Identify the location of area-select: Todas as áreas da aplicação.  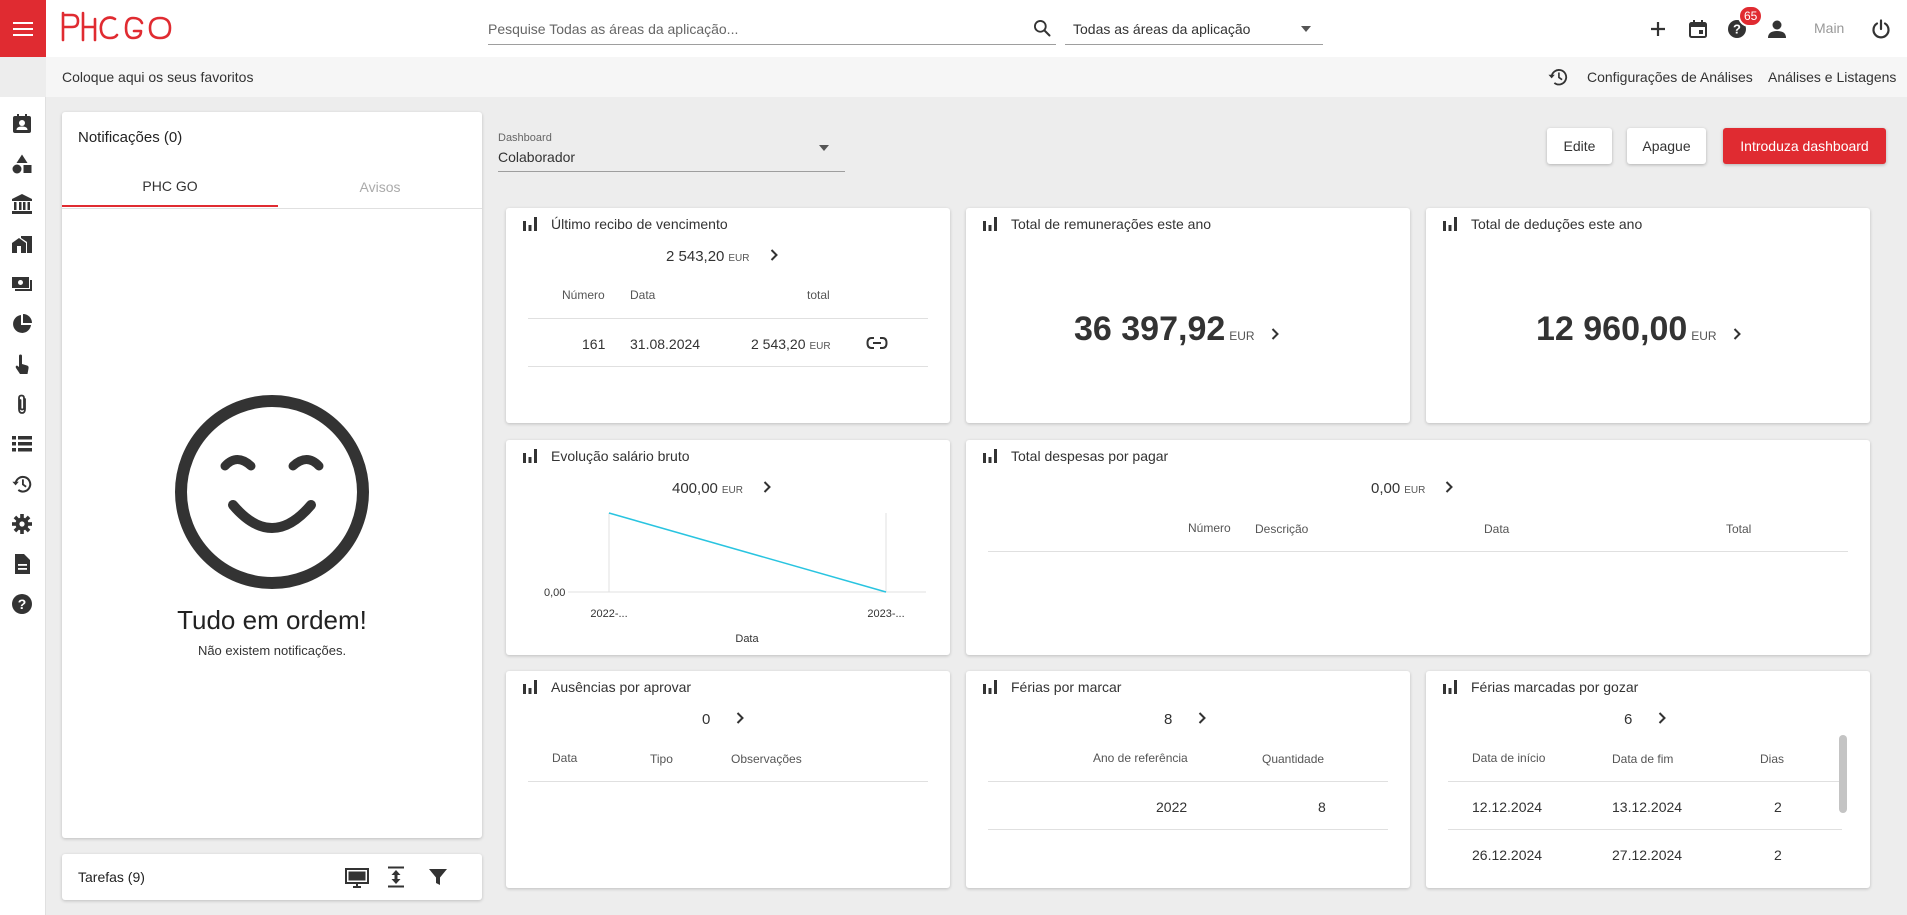
(1194, 29).